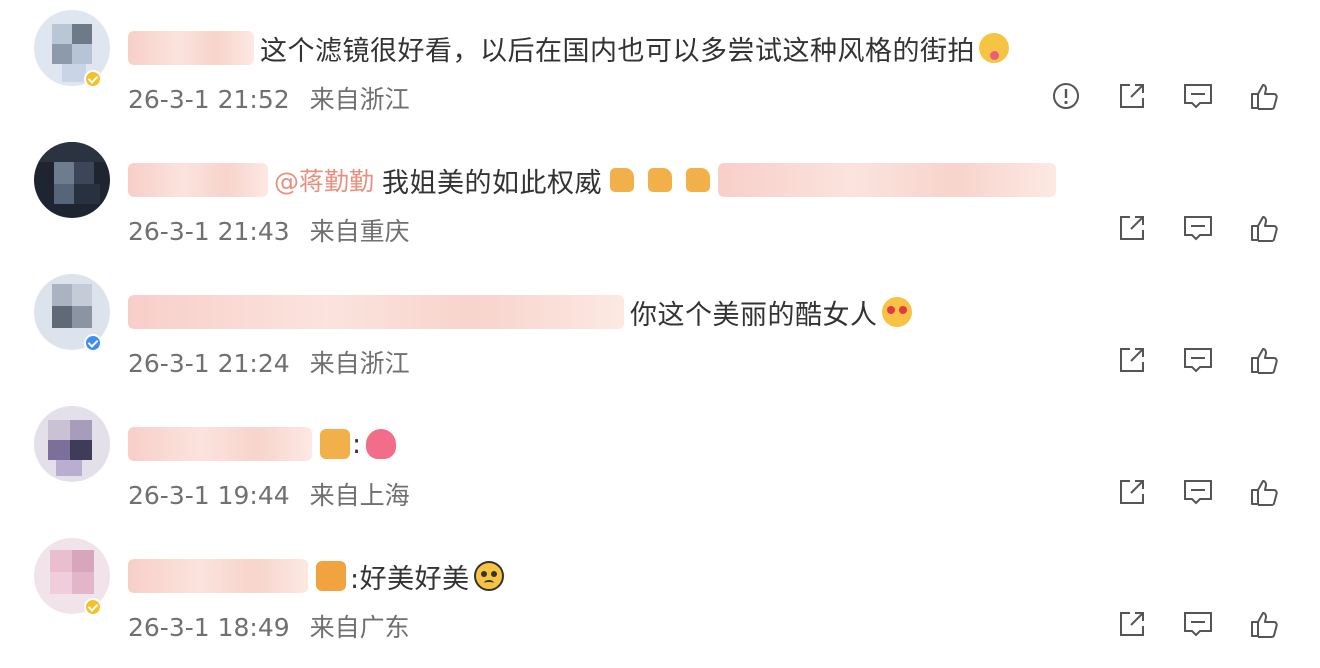 The image size is (1320, 668). Describe the element at coordinates (492, 183) in the screenshot. I see `comment-text: 我姐美的如此权威` at that location.